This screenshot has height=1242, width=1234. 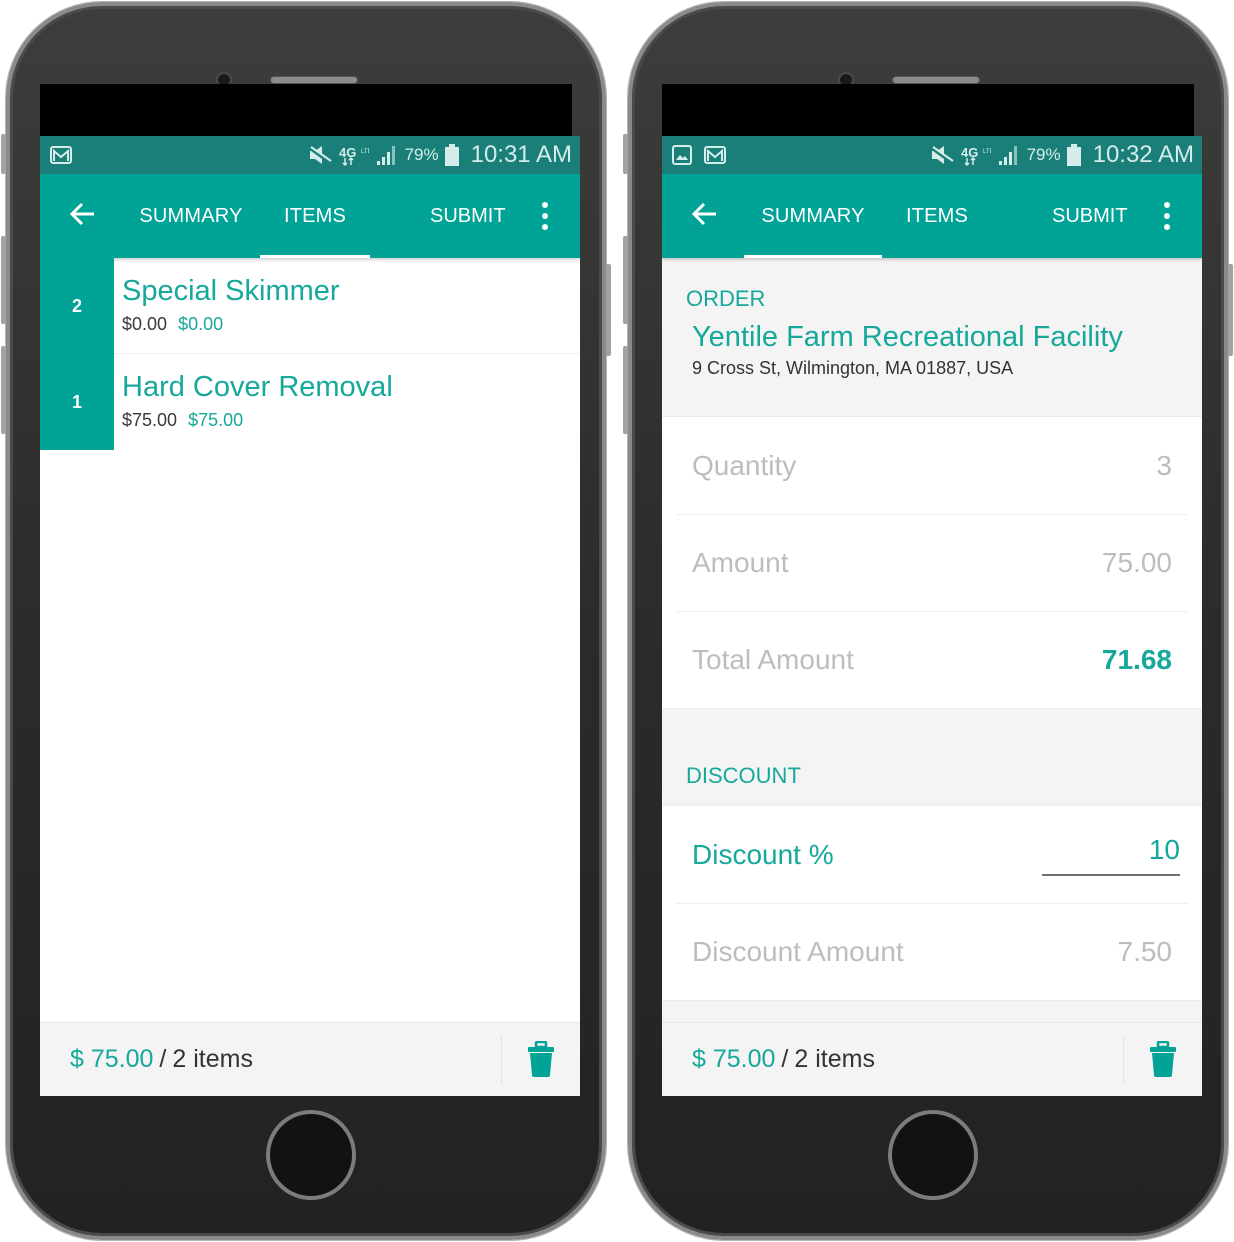 What do you see at coordinates (150, 420) in the screenshot?
I see `item-unit-price: $75.00` at bounding box center [150, 420].